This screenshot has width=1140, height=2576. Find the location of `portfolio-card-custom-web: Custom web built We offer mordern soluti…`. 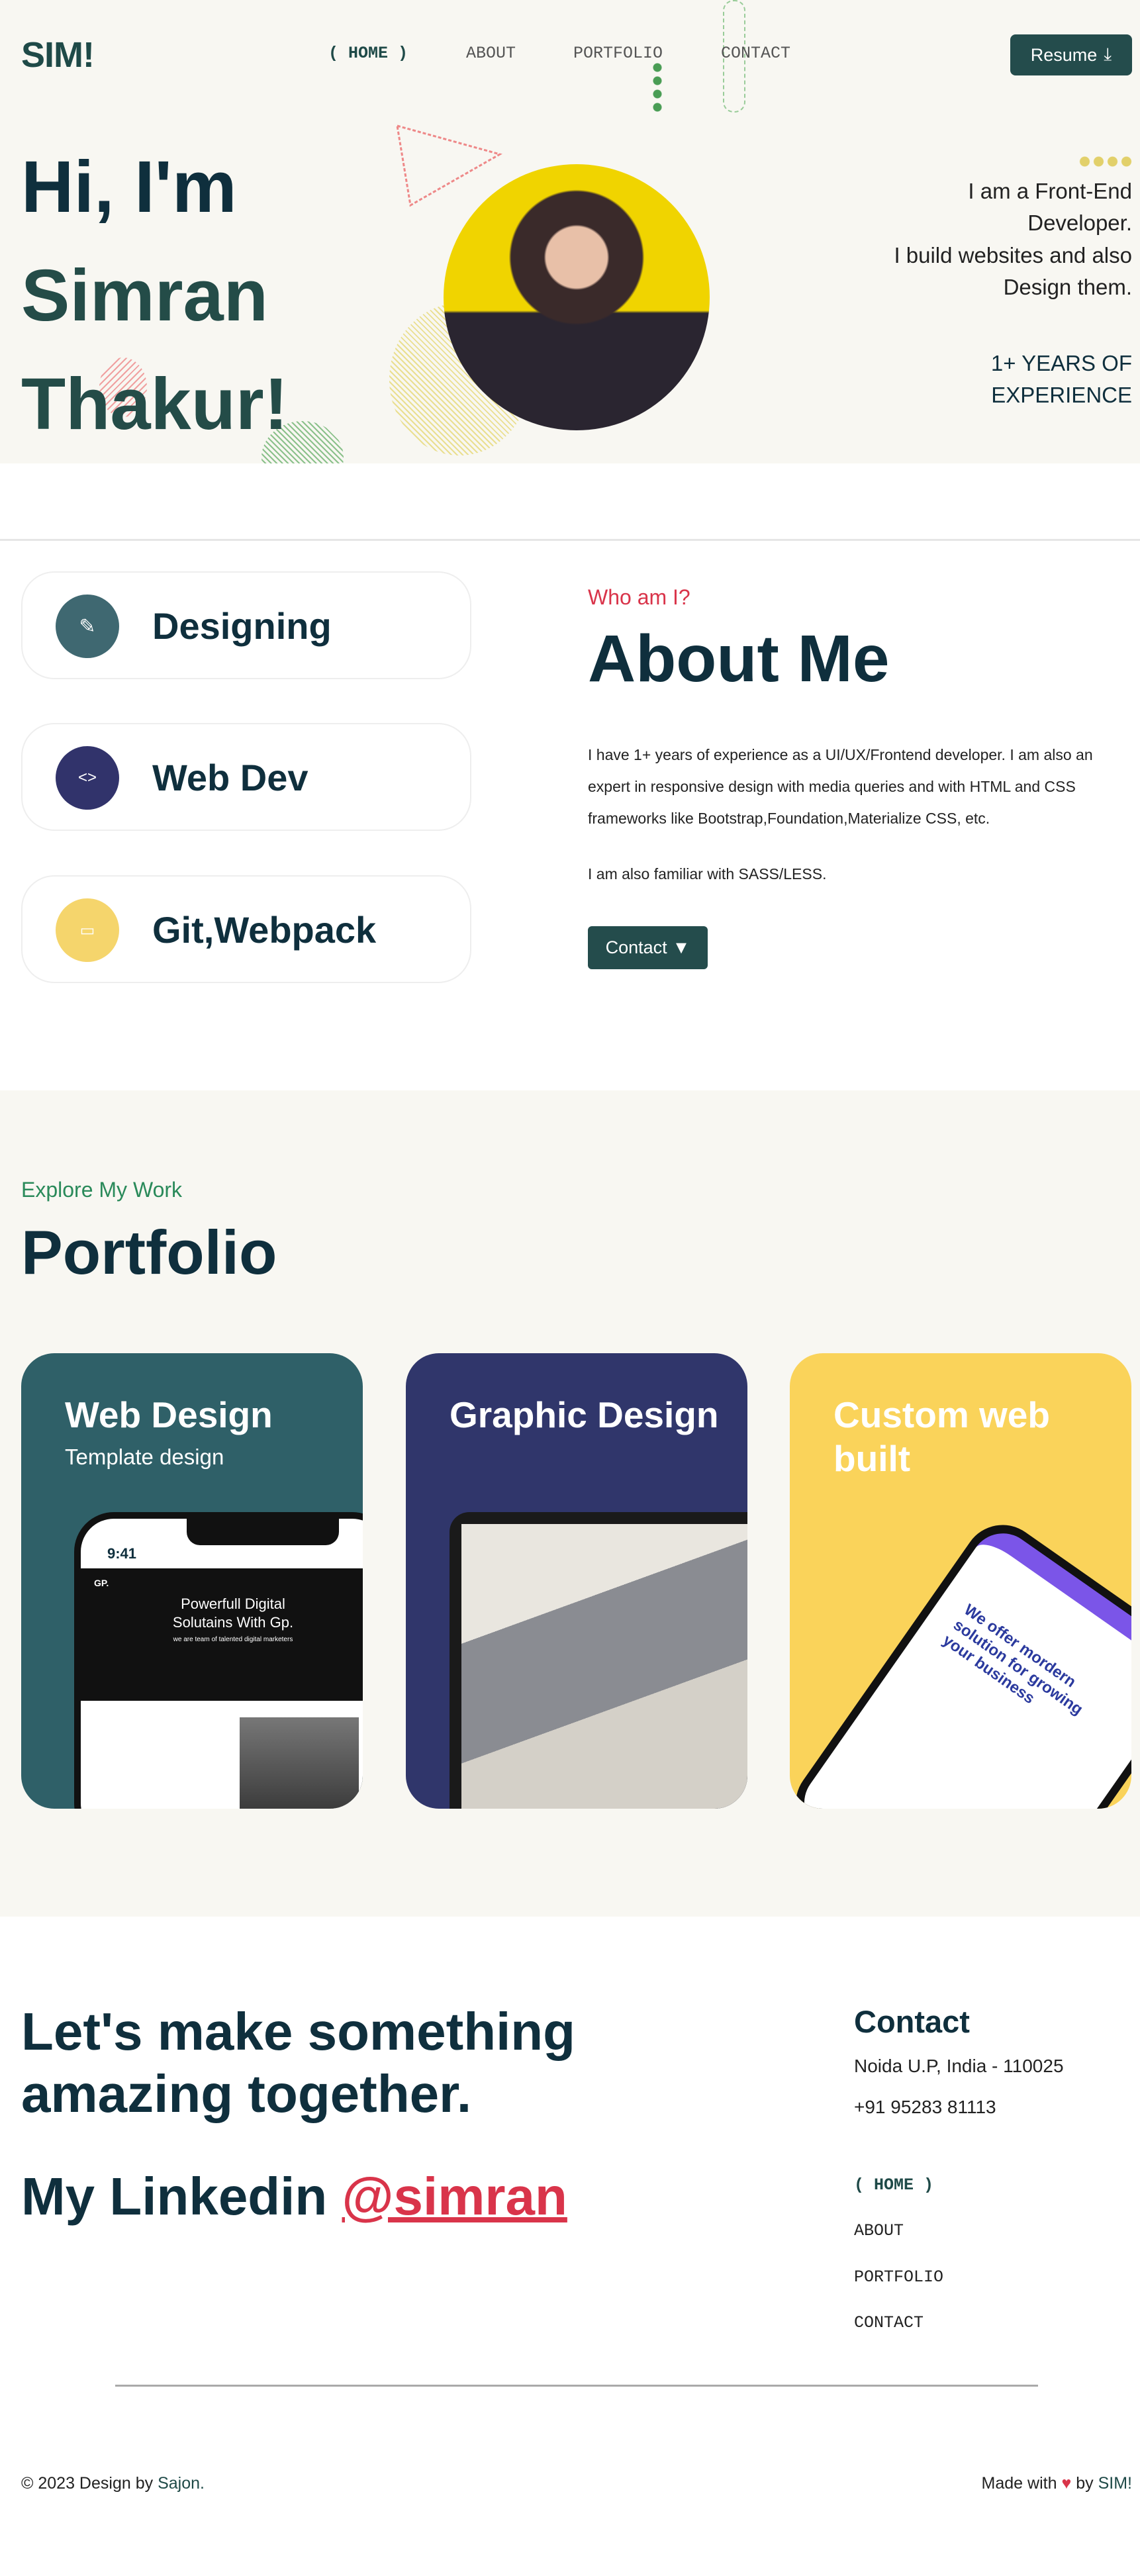

portfolio-card-custom-web: Custom web built We offer mordern soluti… is located at coordinates (960, 1581).